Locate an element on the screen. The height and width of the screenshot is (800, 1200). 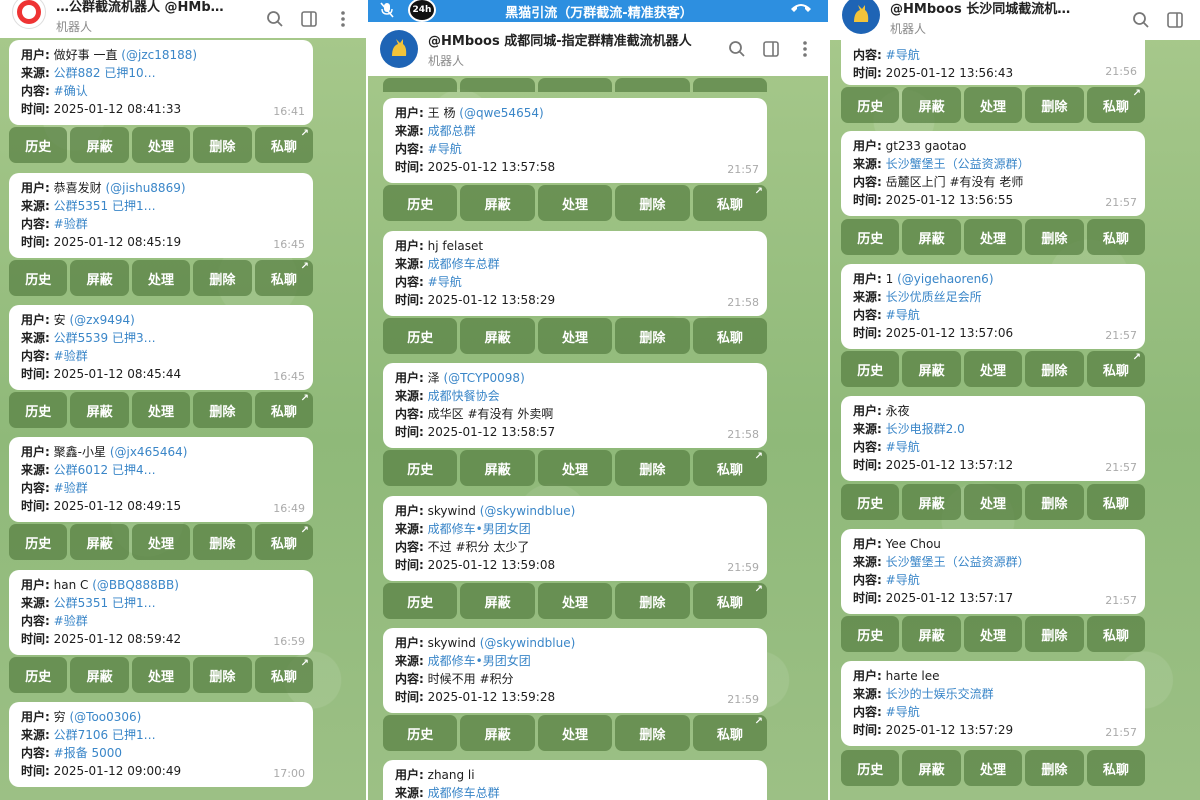
user-handle: (@zx9494) is located at coordinates (101, 320).